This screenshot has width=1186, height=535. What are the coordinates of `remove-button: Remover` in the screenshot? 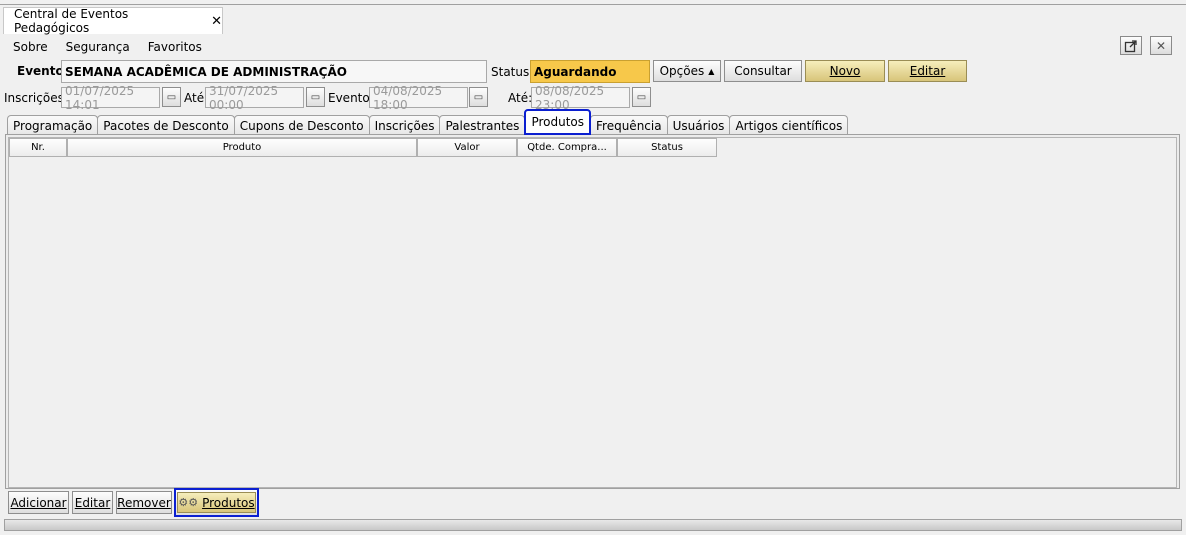 It's located at (144, 502).